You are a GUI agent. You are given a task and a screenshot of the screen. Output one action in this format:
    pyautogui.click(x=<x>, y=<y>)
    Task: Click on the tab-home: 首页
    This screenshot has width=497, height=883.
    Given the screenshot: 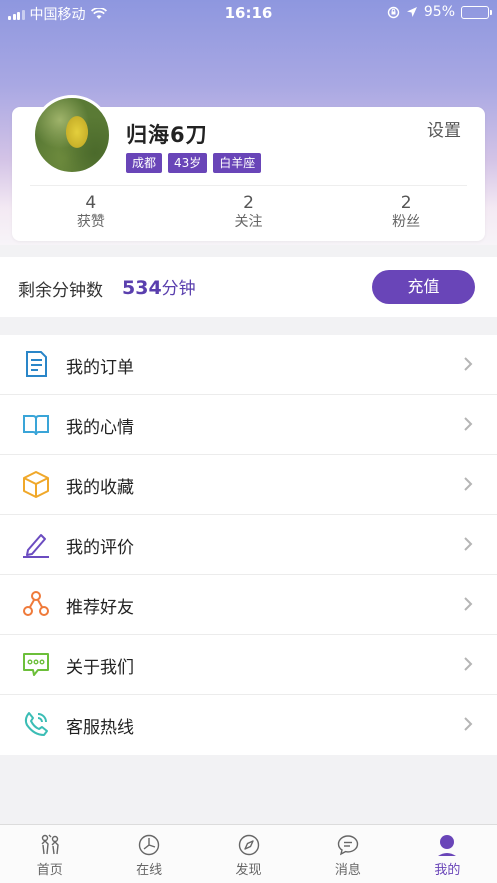 What is the action you would take?
    pyautogui.click(x=49, y=854)
    